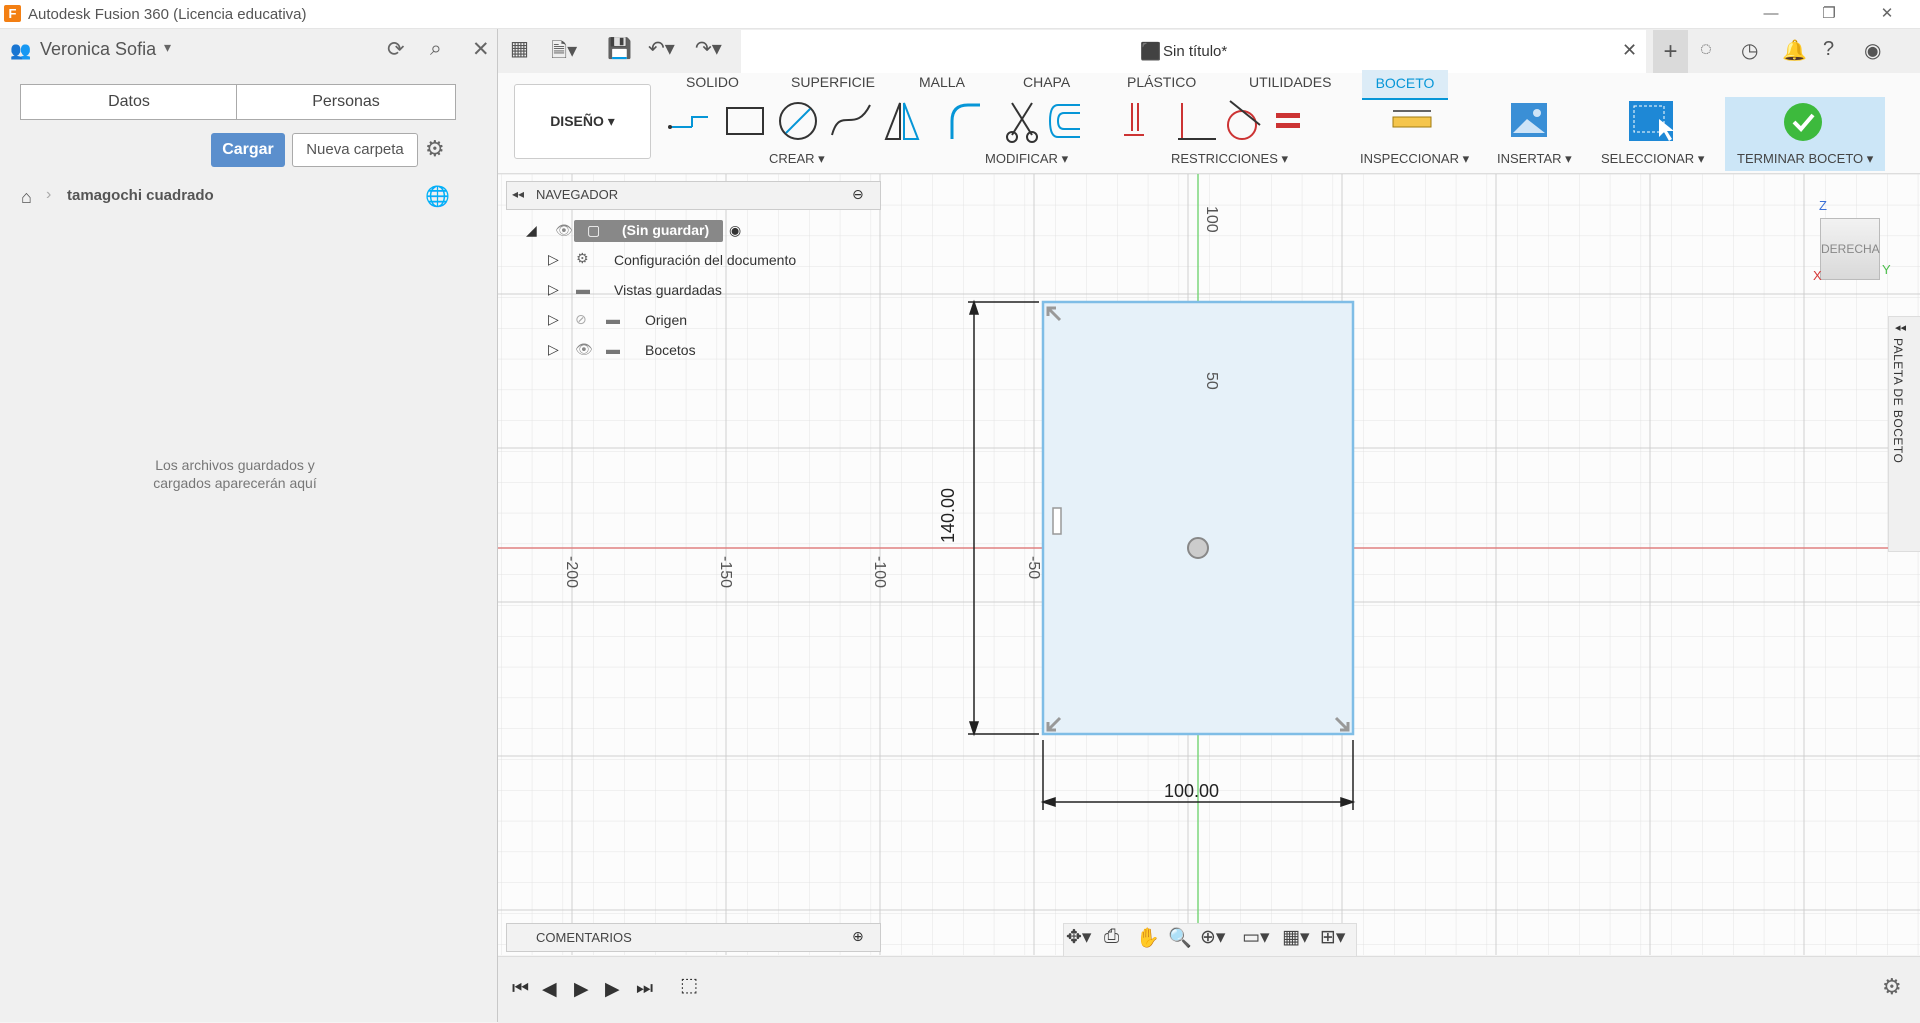 The image size is (1920, 1023). Describe the element at coordinates (582, 121) in the screenshot. I see `workspace-switcher: DISEÑO ▾` at that location.